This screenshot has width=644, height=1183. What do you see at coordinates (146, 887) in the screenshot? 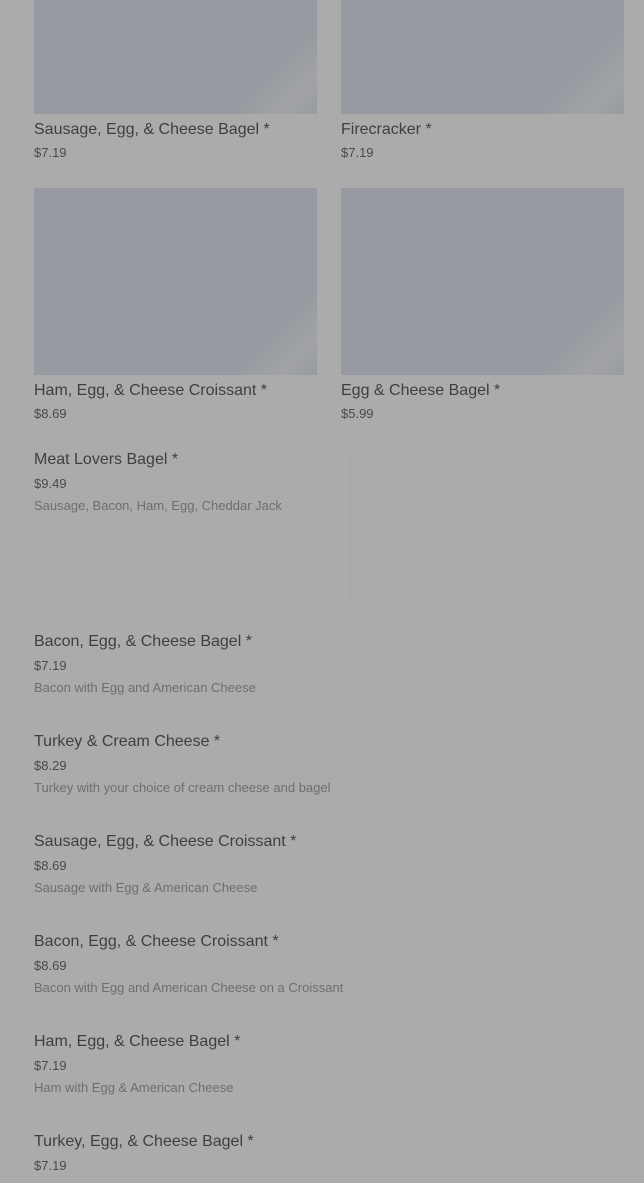
I see `item-description: Sausage with Egg & American Cheese` at bounding box center [146, 887].